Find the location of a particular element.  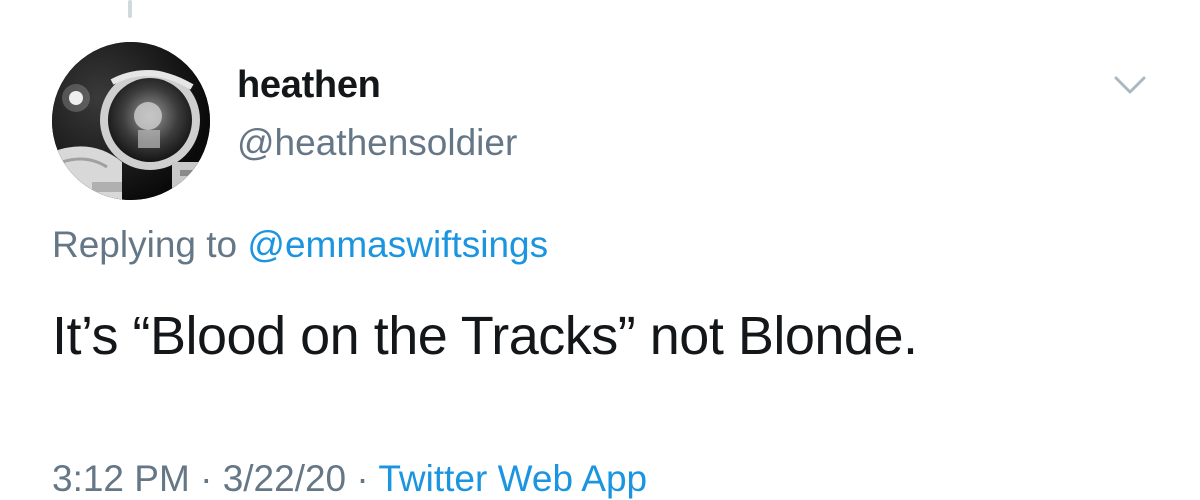

tweet-menu-button is located at coordinates (1130, 85).